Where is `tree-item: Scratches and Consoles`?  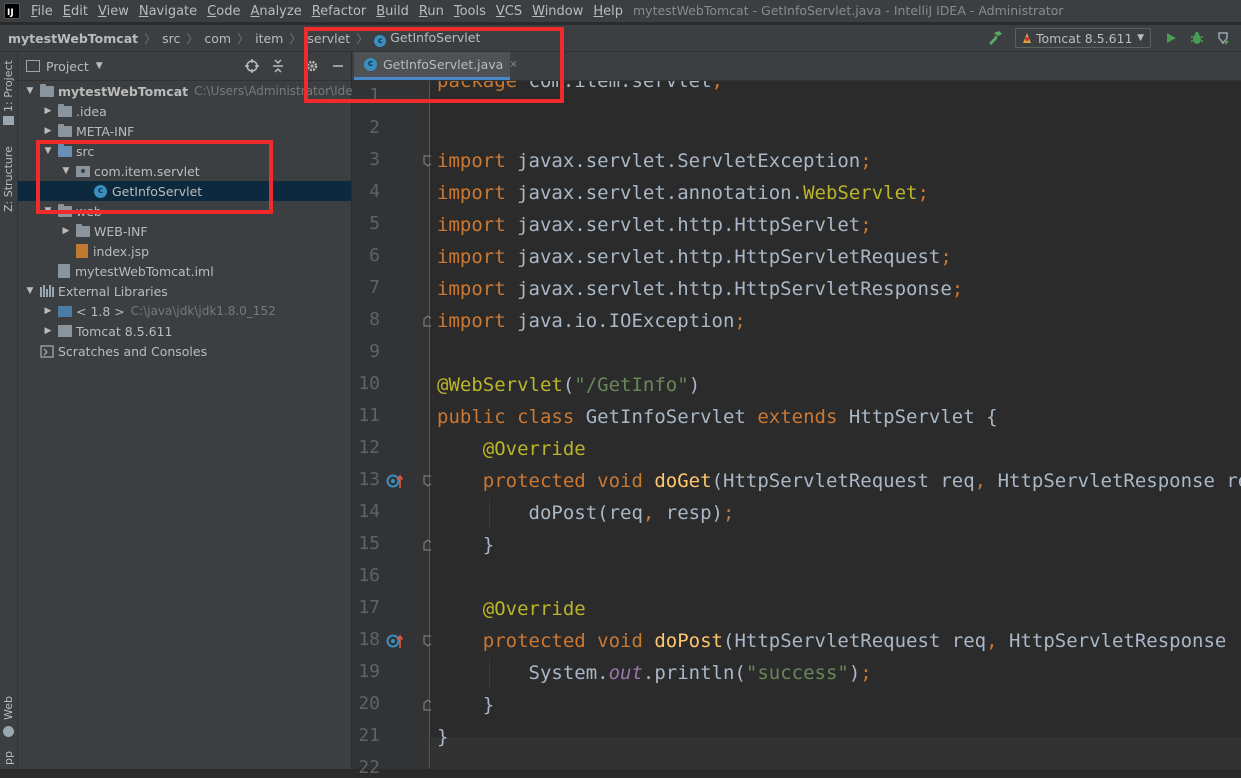
tree-item: Scratches and Consoles is located at coordinates (184, 351).